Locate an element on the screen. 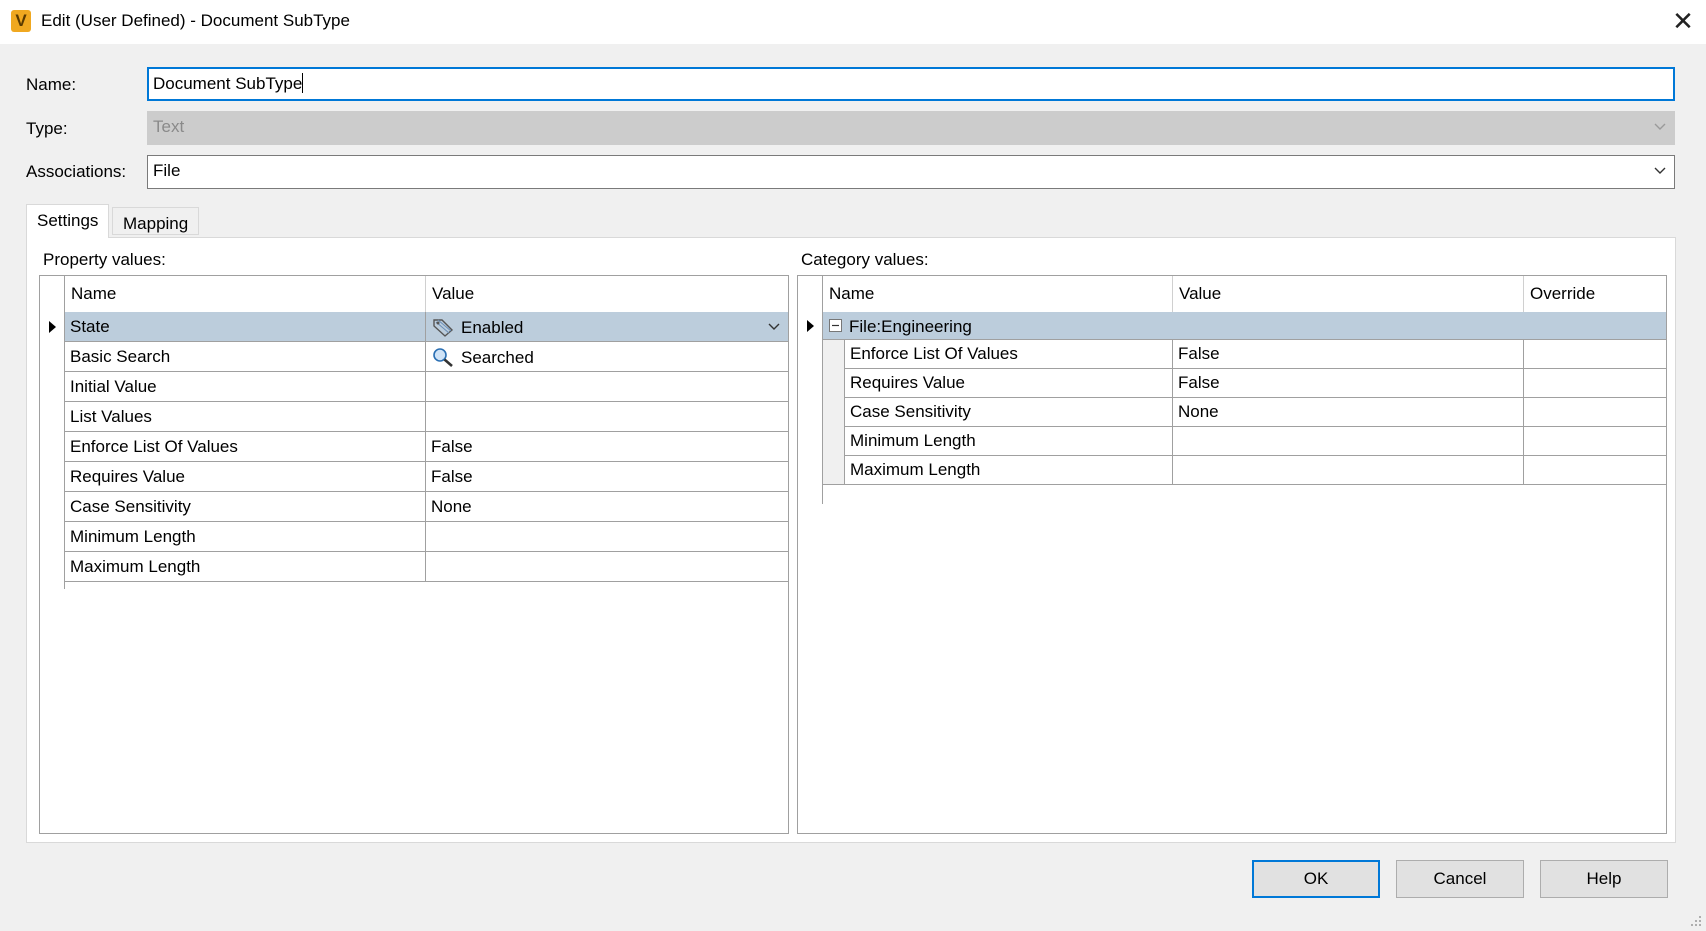 The width and height of the screenshot is (1706, 931). associations-select: File is located at coordinates (911, 172).